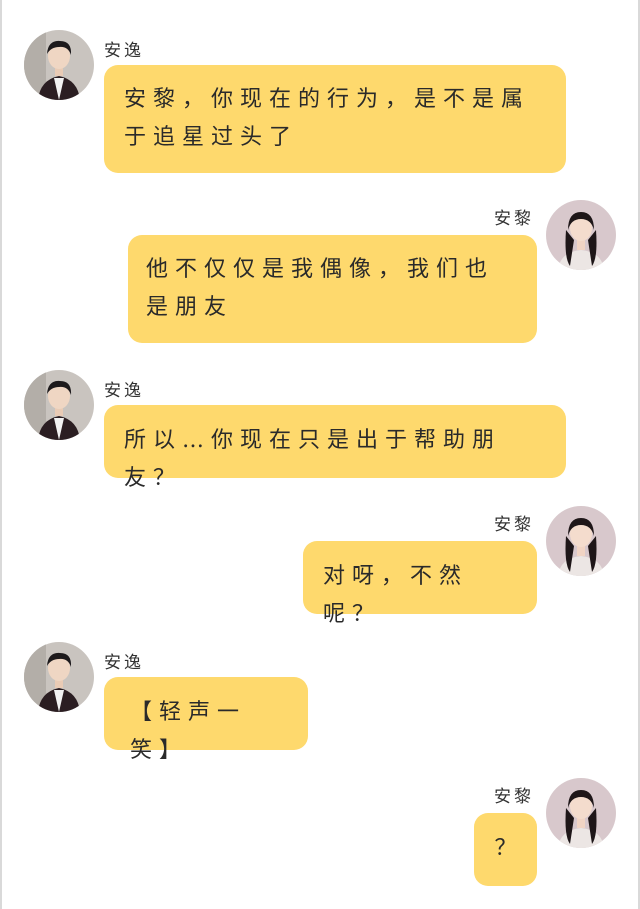 This screenshot has width=640, height=909. What do you see at coordinates (335, 119) in the screenshot?
I see `message-bubble: 安黎，你现在的行为，是不是属于追星过头了` at bounding box center [335, 119].